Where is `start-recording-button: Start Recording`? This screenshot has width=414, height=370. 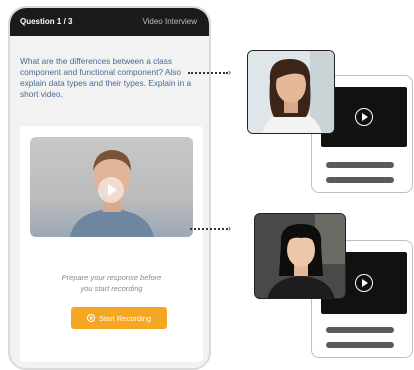
start-recording-button: Start Recording is located at coordinates (119, 318).